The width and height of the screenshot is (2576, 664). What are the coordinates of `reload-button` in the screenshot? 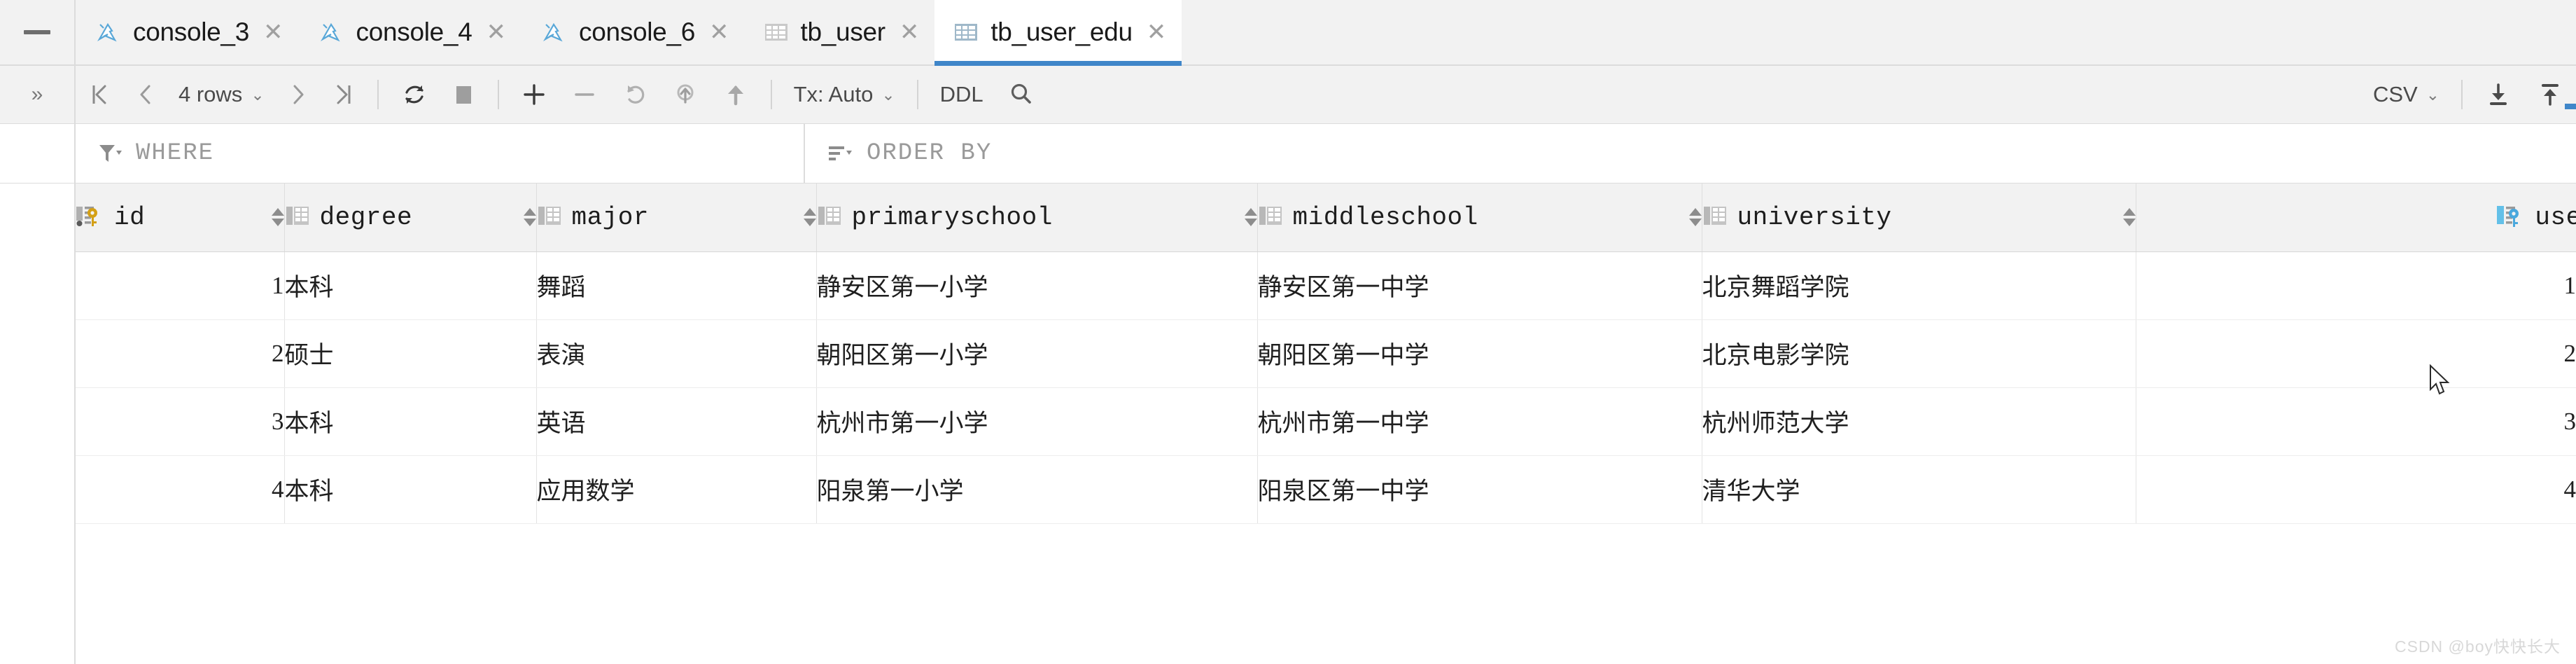 It's located at (414, 94).